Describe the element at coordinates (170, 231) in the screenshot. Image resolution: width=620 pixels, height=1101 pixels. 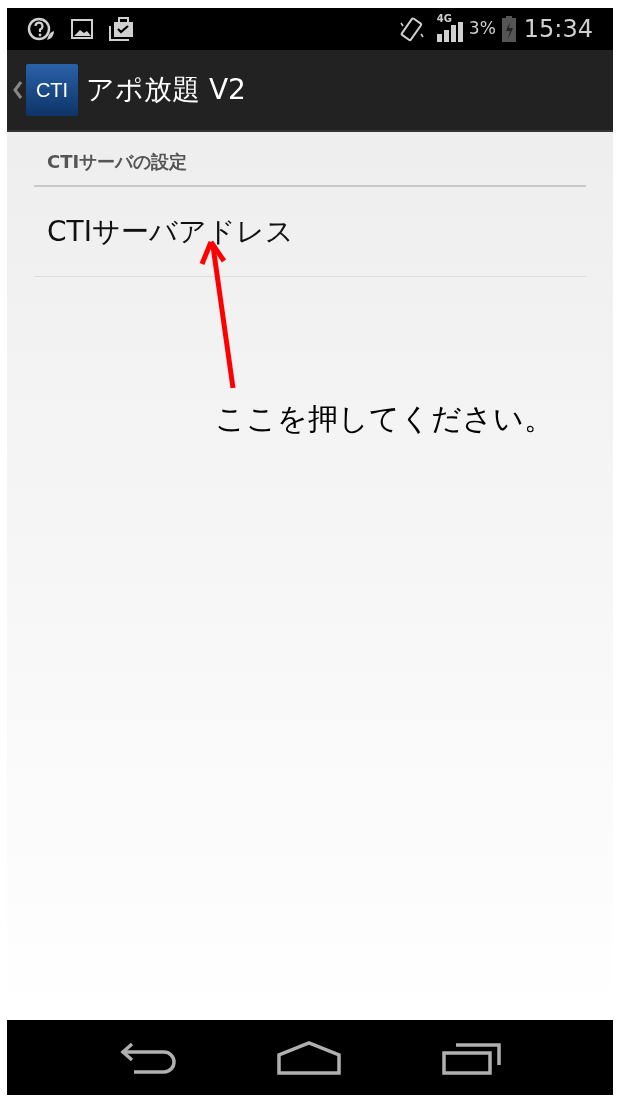
I see `setting-item: CTIサーバアドレス` at that location.